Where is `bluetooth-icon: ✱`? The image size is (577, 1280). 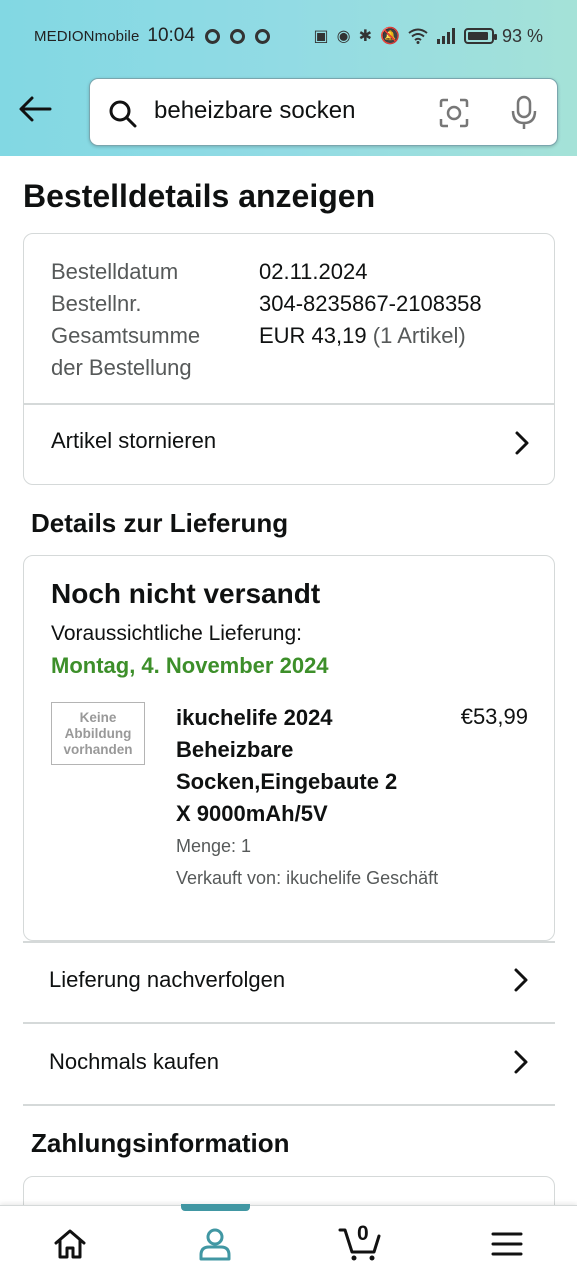 bluetooth-icon: ✱ is located at coordinates (365, 36).